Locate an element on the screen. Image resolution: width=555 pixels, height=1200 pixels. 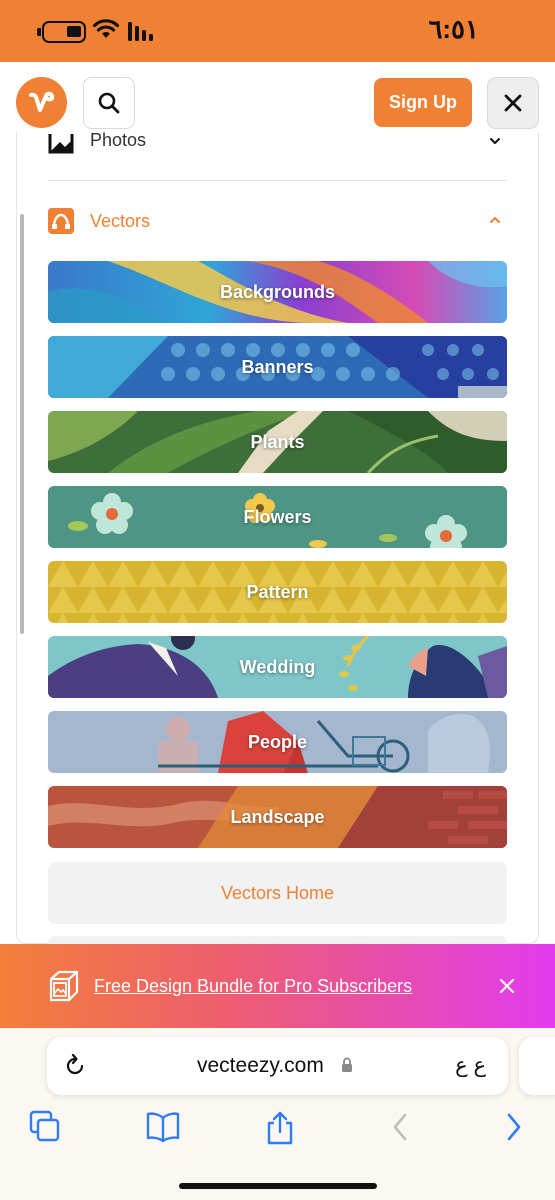
category-label: Pattern is located at coordinates (277, 591).